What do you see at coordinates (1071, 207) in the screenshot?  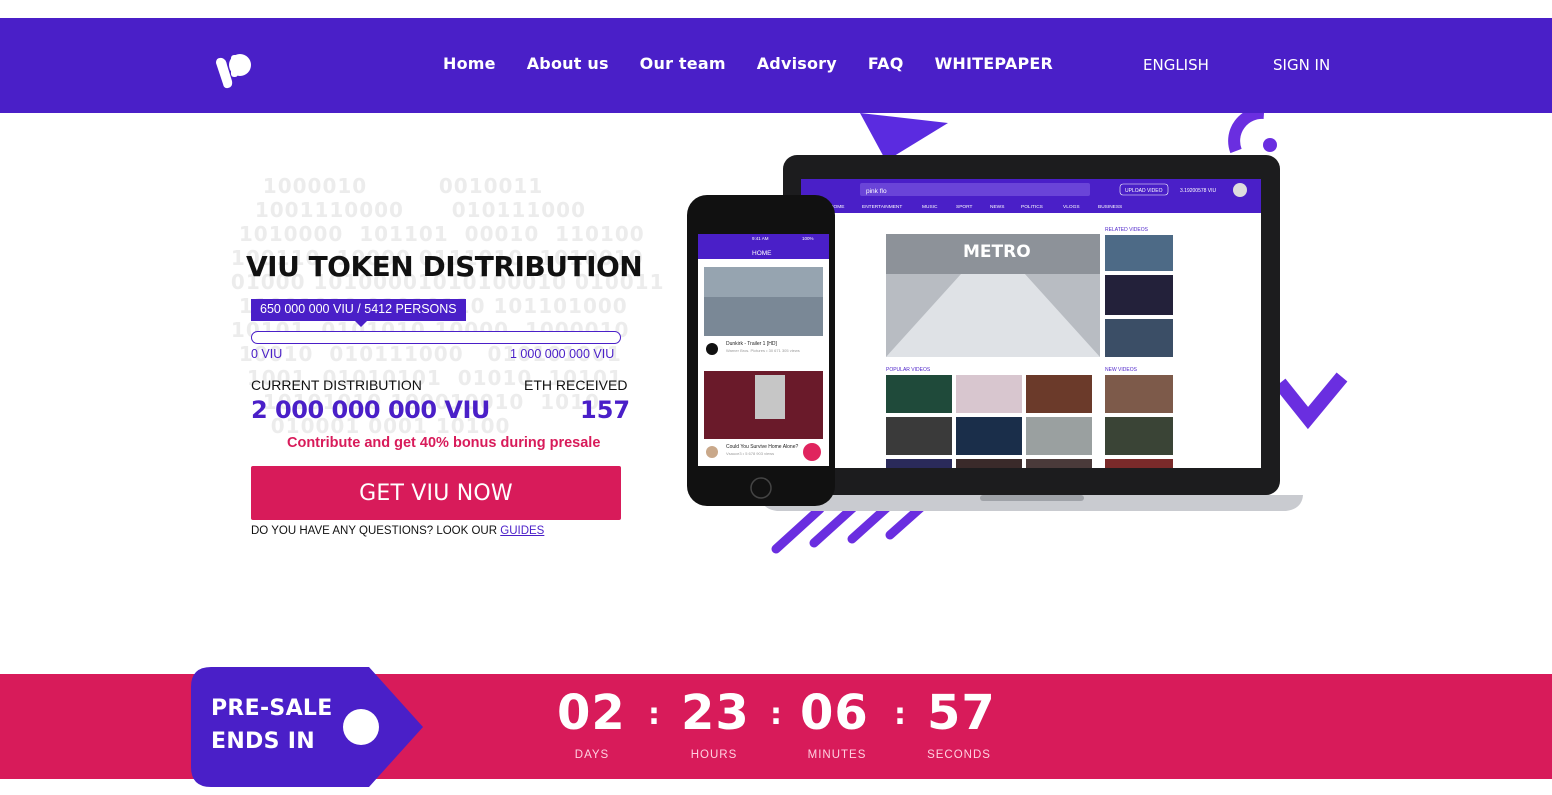 I see `svg-text: VLOGS` at bounding box center [1071, 207].